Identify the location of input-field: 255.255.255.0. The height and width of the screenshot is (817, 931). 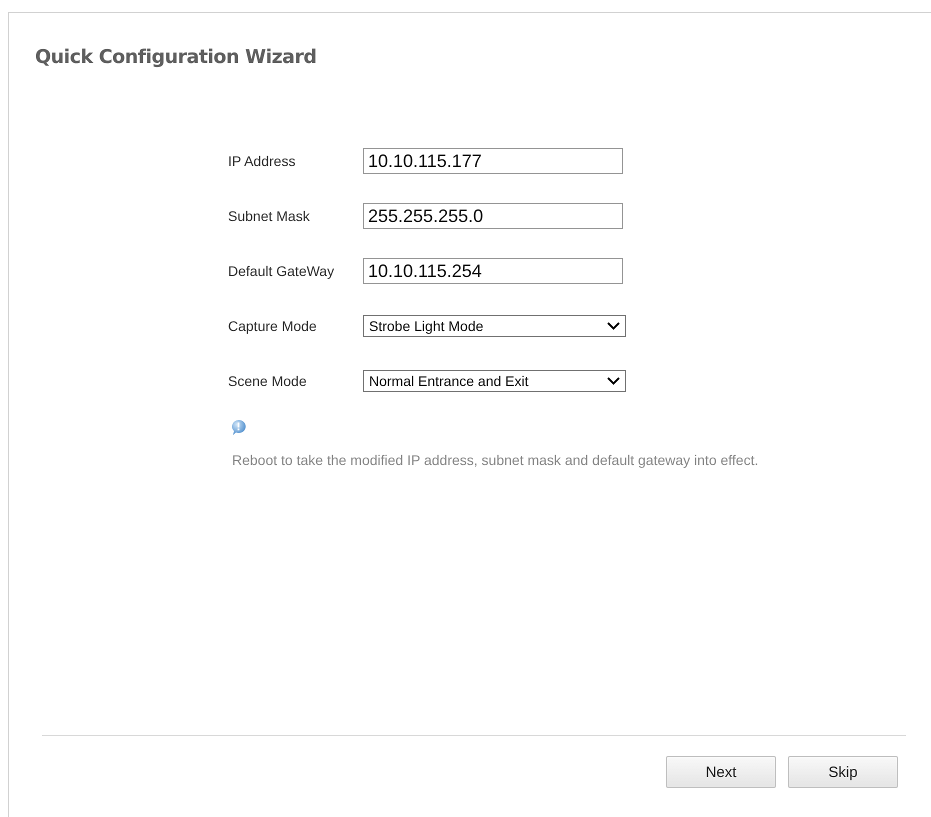
(493, 216).